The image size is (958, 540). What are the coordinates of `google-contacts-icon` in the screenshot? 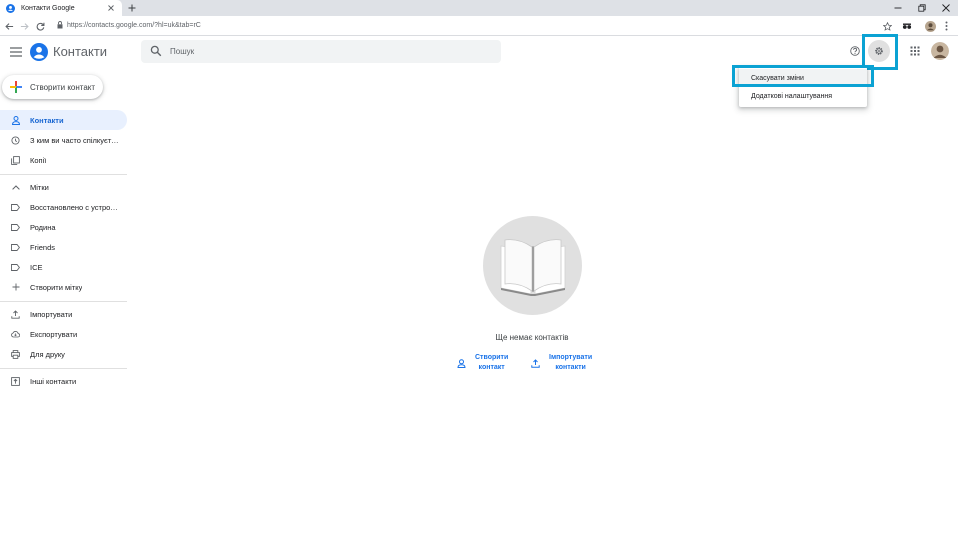 It's located at (10, 8).